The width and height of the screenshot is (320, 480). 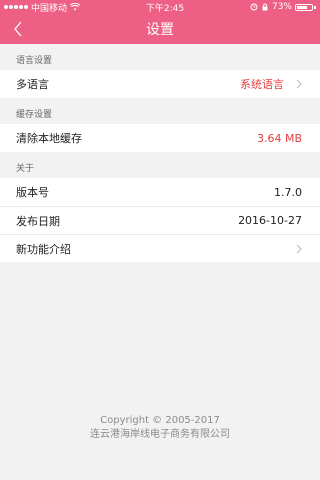 I want to click on carrier-label: 中国移动, so click(x=49, y=8).